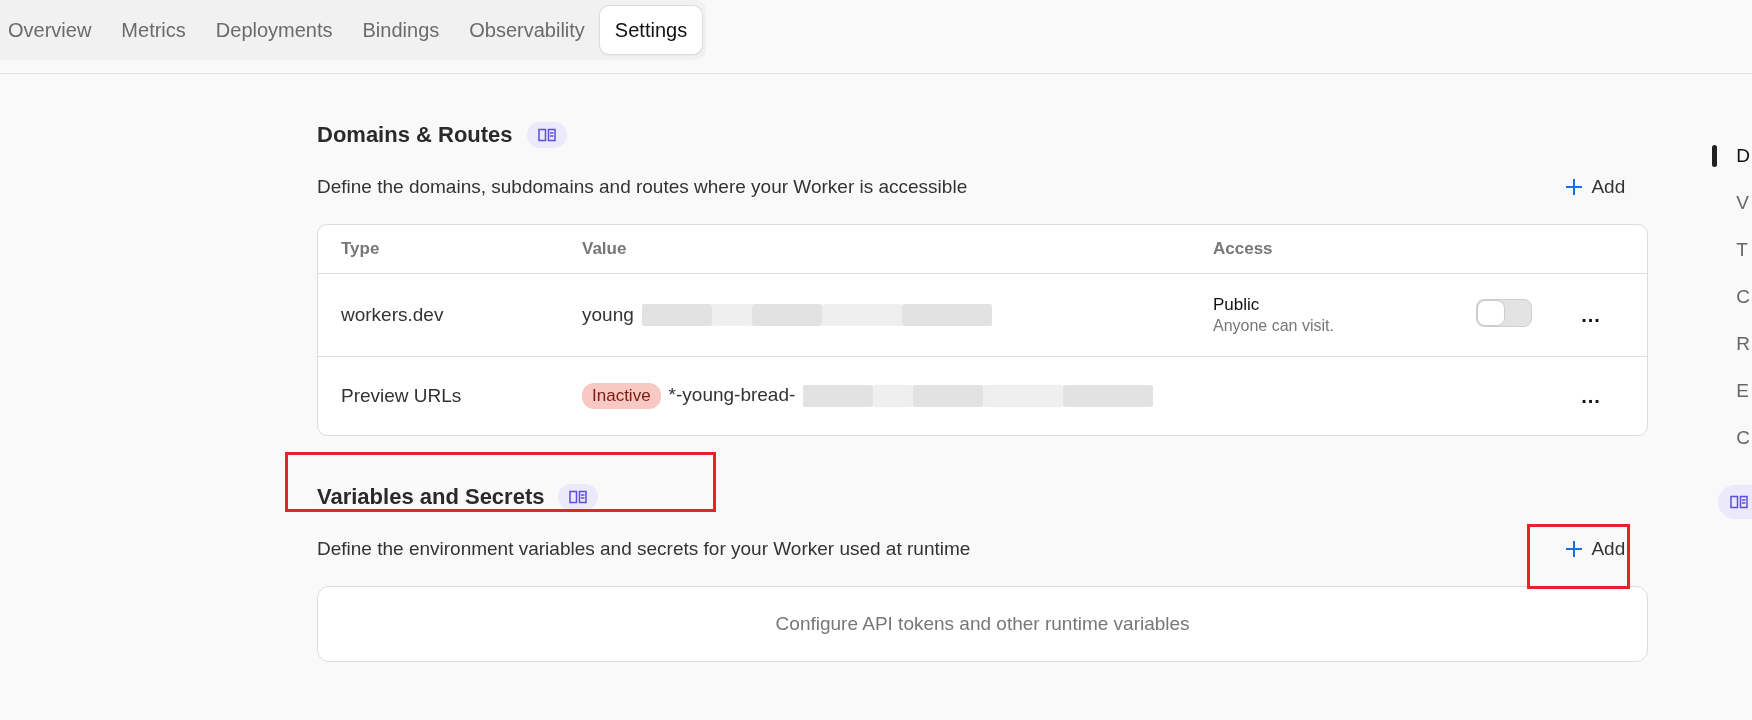 The image size is (1752, 720). What do you see at coordinates (392, 314) in the screenshot?
I see `table-cell: workers.dev` at bounding box center [392, 314].